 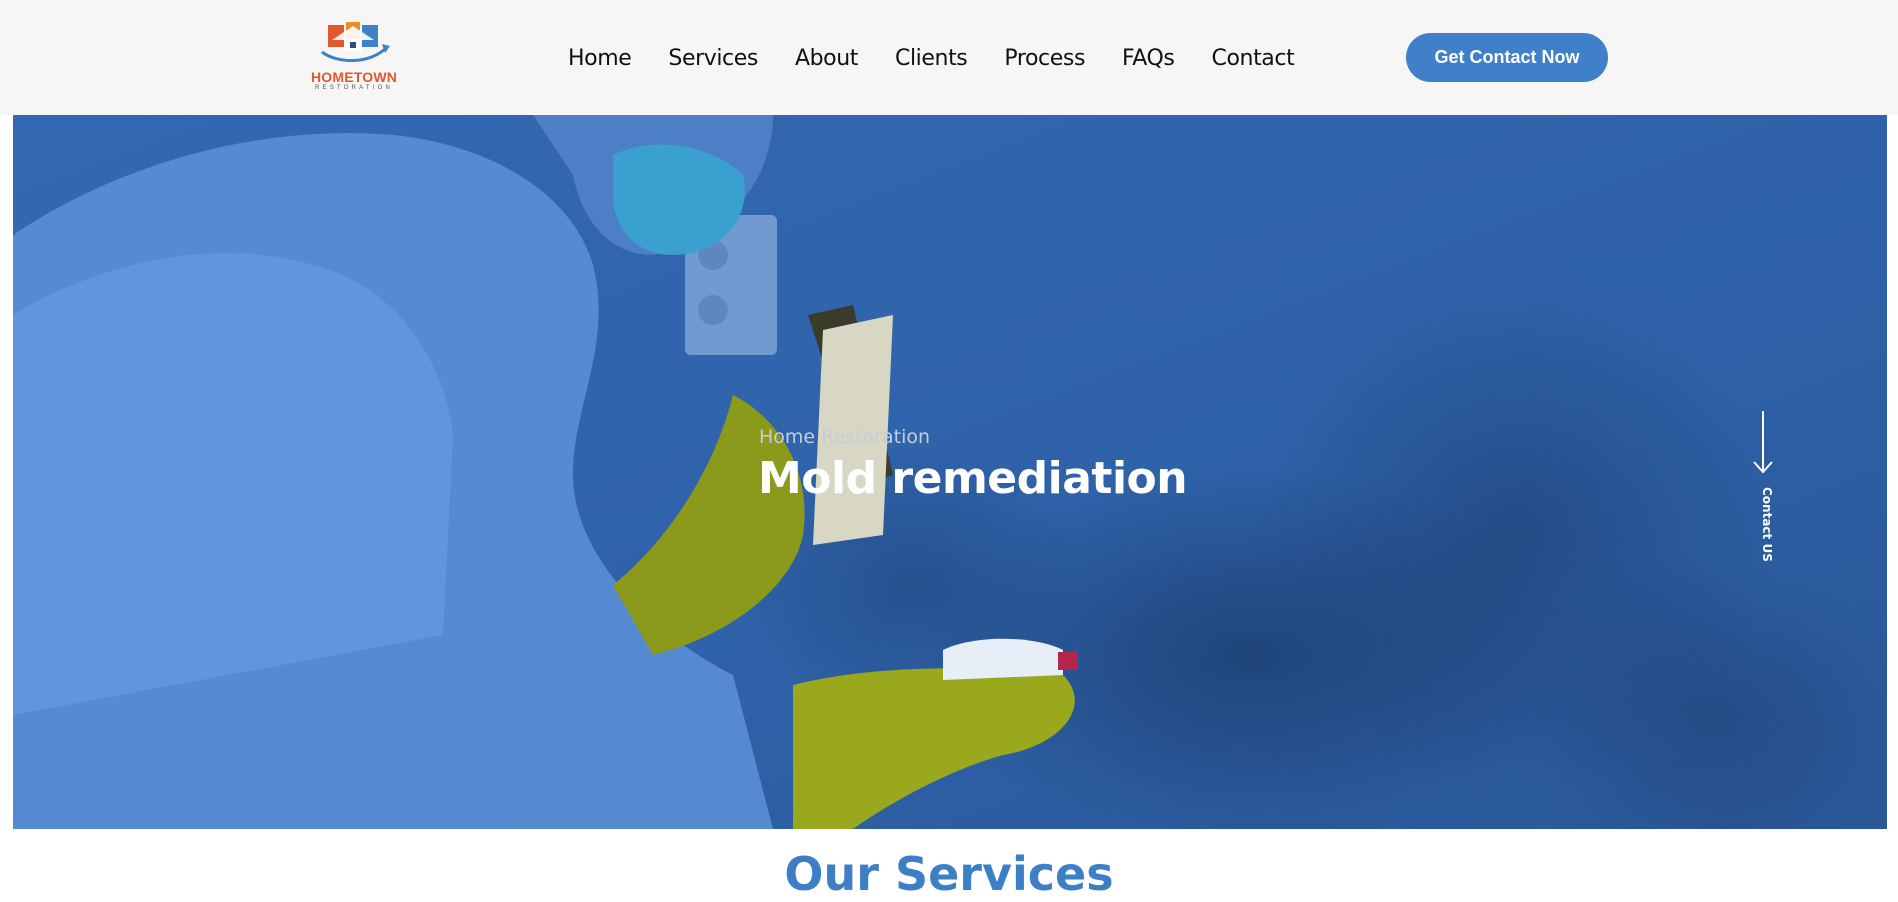 I want to click on nav-item-faqs: FAQs, so click(x=1148, y=59).